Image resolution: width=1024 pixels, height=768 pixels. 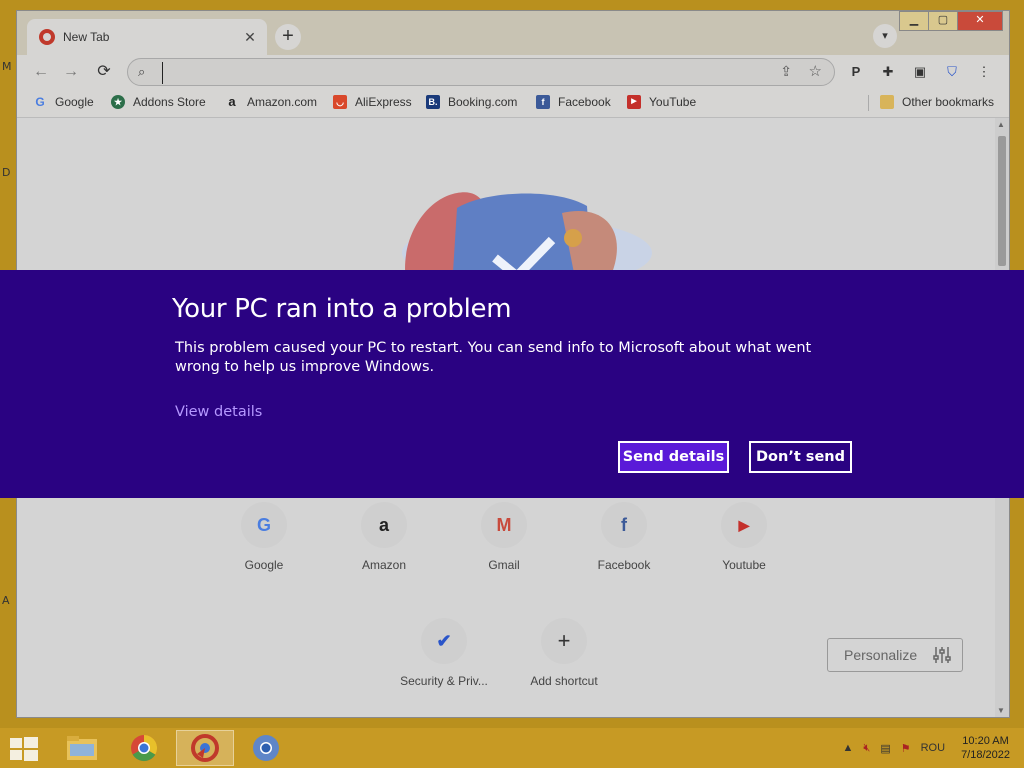 I want to click on tray-overflow-icon: ▲, so click(x=848, y=748).